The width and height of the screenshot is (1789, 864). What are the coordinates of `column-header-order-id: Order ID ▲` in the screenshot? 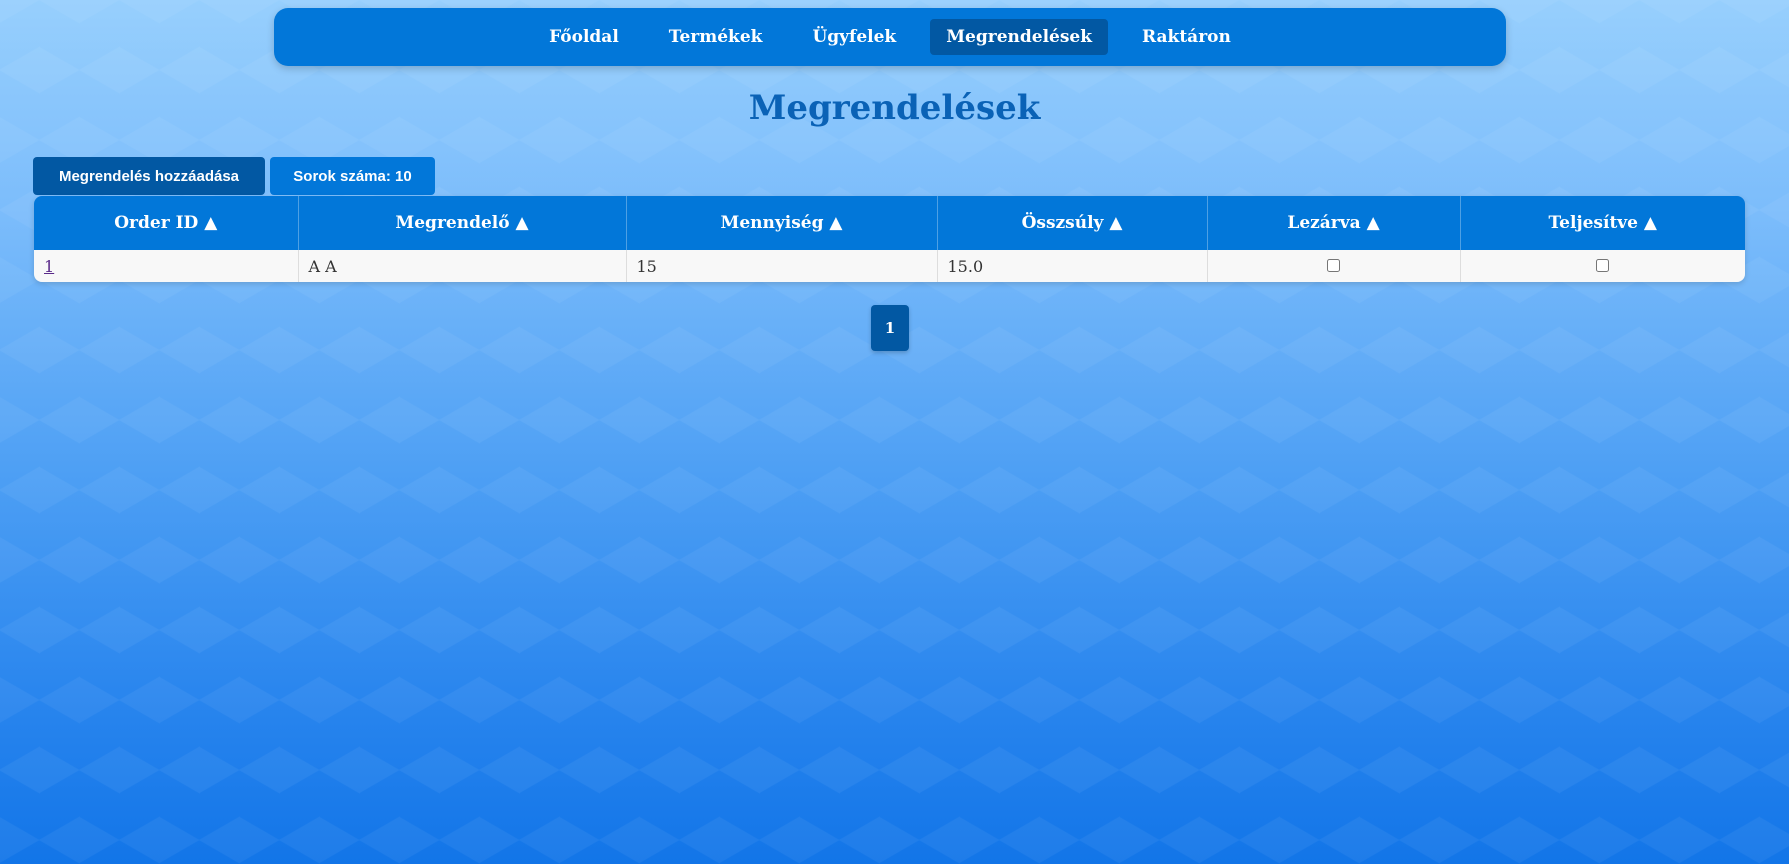 It's located at (166, 223).